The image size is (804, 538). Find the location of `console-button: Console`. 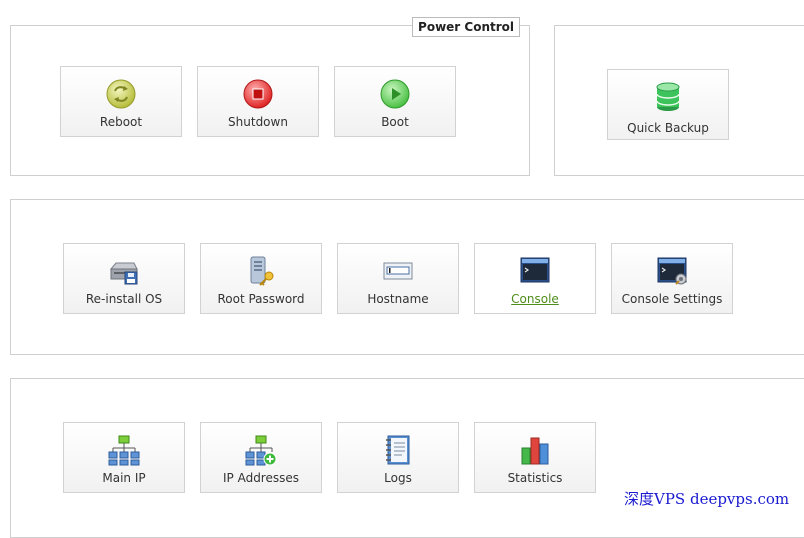

console-button: Console is located at coordinates (535, 278).